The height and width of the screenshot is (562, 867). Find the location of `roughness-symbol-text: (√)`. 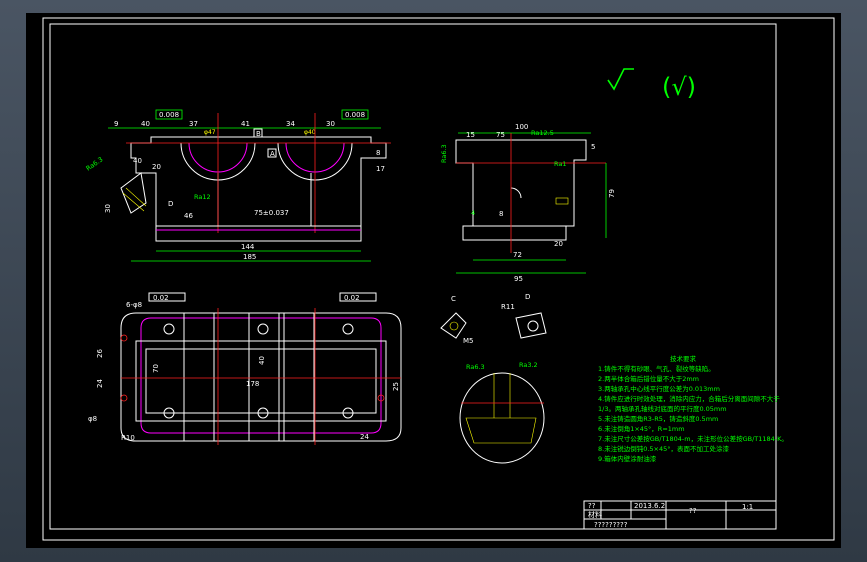

roughness-symbol-text: (√) is located at coordinates (679, 87).